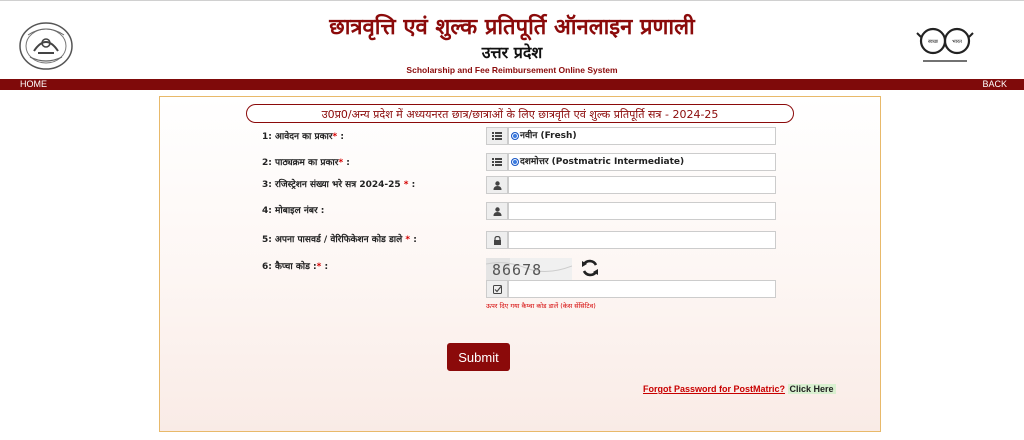 The width and height of the screenshot is (1024, 440). What do you see at coordinates (497, 240) in the screenshot?
I see `lock-icon` at bounding box center [497, 240].